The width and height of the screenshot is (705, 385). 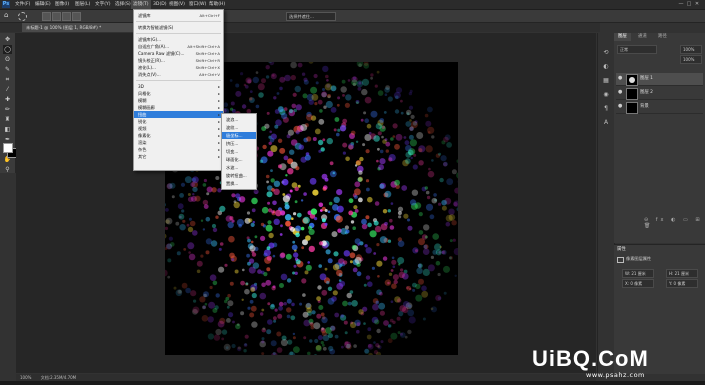 What do you see at coordinates (178, 107) in the screenshot?
I see `filter-menu-item: 模糊画廊 ▸` at bounding box center [178, 107].